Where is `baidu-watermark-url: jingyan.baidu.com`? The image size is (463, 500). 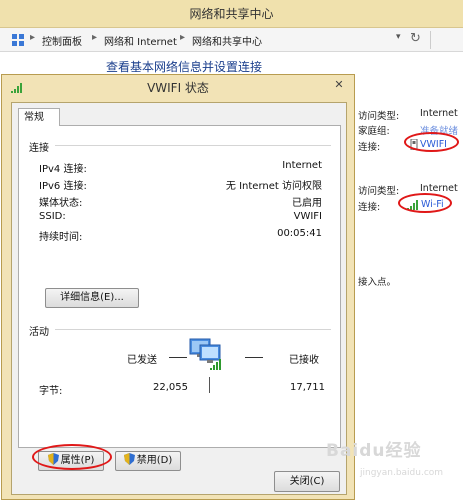
baidu-watermark-url: jingyan.baidu.com is located at coordinates (402, 473).